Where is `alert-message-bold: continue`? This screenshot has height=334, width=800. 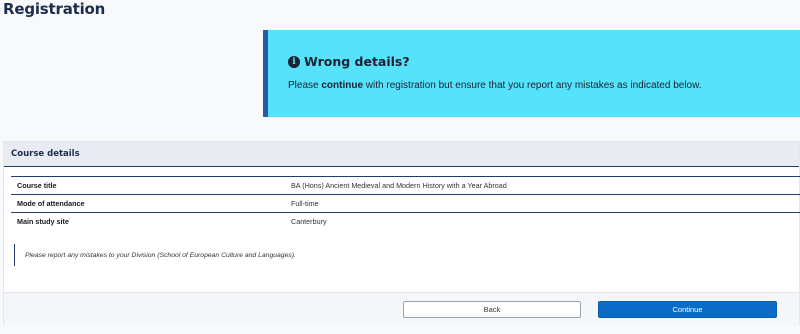
alert-message-bold: continue is located at coordinates (342, 85).